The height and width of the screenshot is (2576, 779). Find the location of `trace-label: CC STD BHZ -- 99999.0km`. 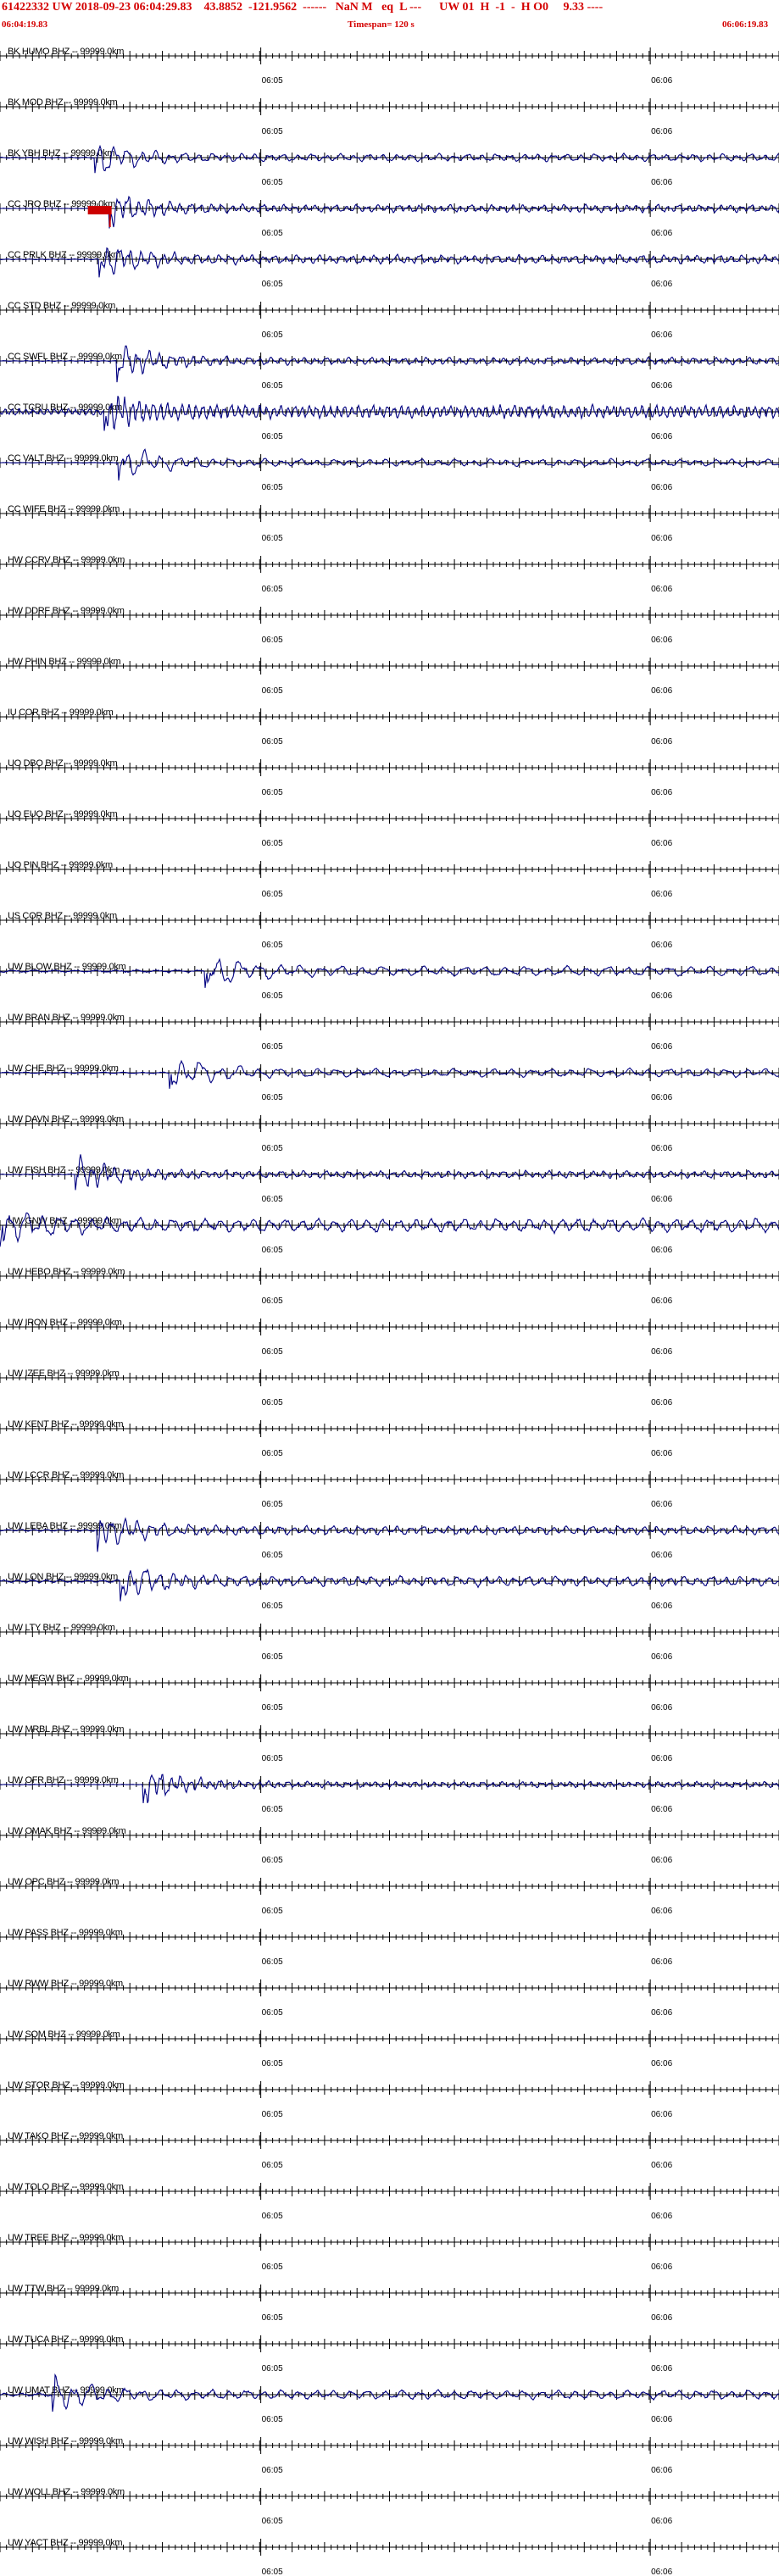

trace-label: CC STD BHZ -- 99999.0km is located at coordinates (61, 306).